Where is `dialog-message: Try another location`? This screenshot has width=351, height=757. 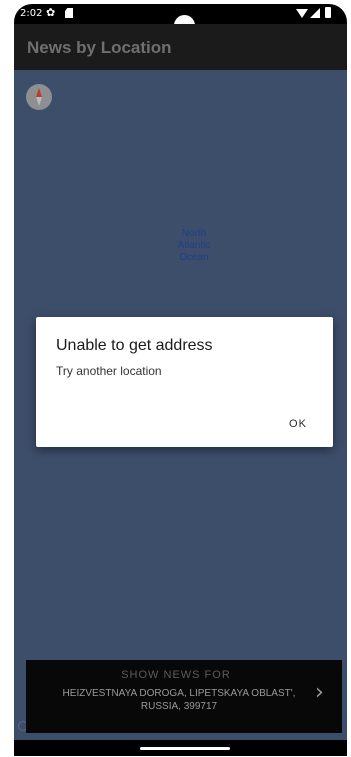
dialog-message: Try another location is located at coordinates (109, 371).